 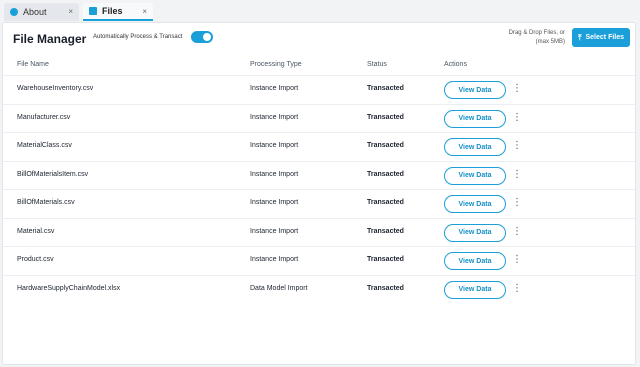 I want to click on tab-about: About ×, so click(x=41, y=12).